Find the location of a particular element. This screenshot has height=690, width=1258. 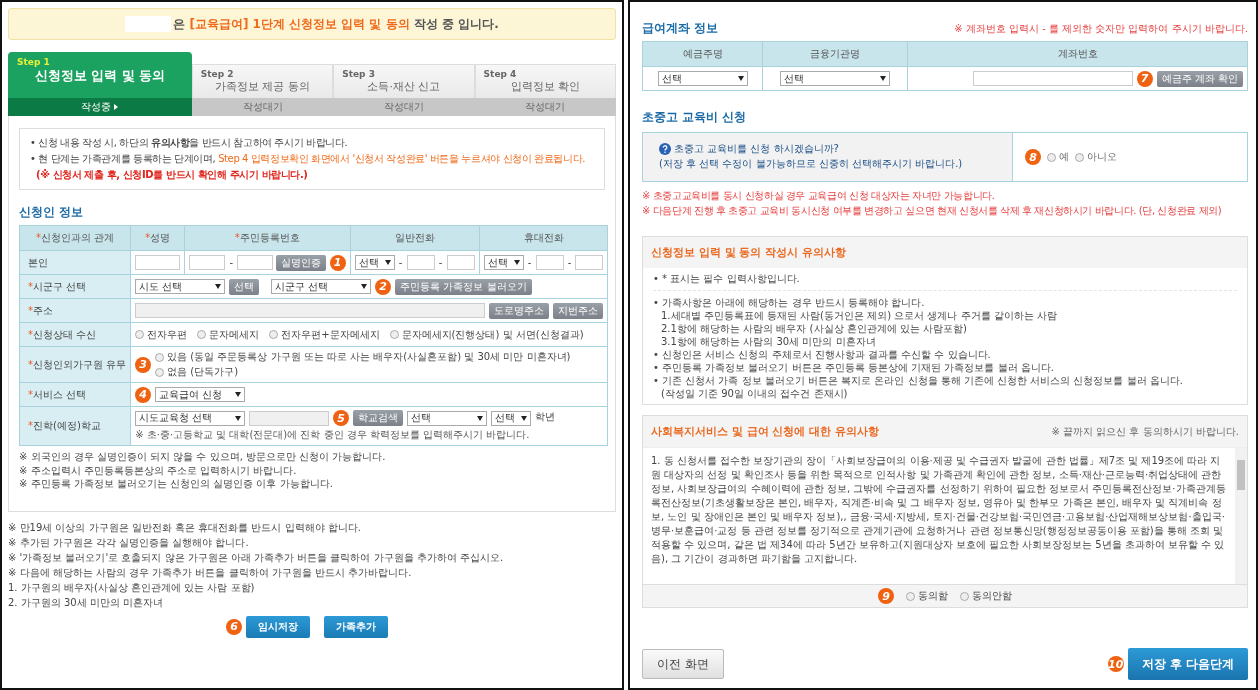

hint-text: ※ 끝까지 읽으신 후 동의하시기 바랍니다. is located at coordinates (1145, 431).